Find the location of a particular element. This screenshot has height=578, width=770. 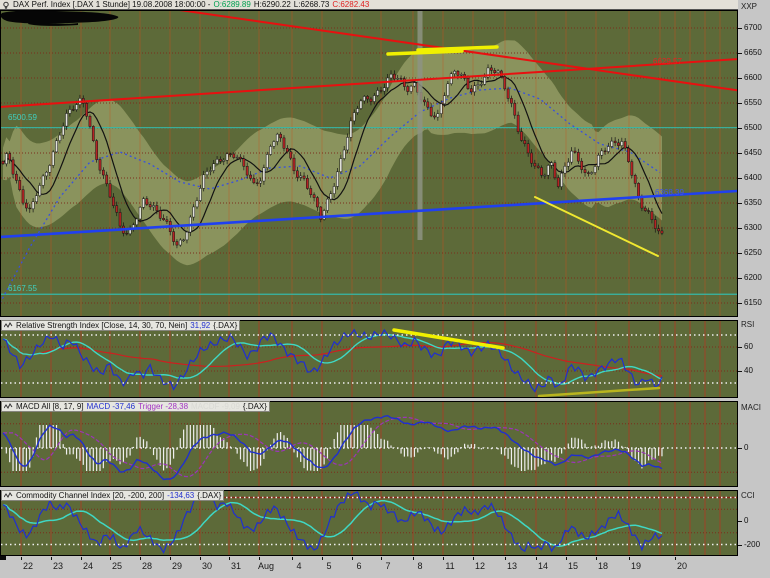

rsi-indicator-plot is located at coordinates (369, 359).